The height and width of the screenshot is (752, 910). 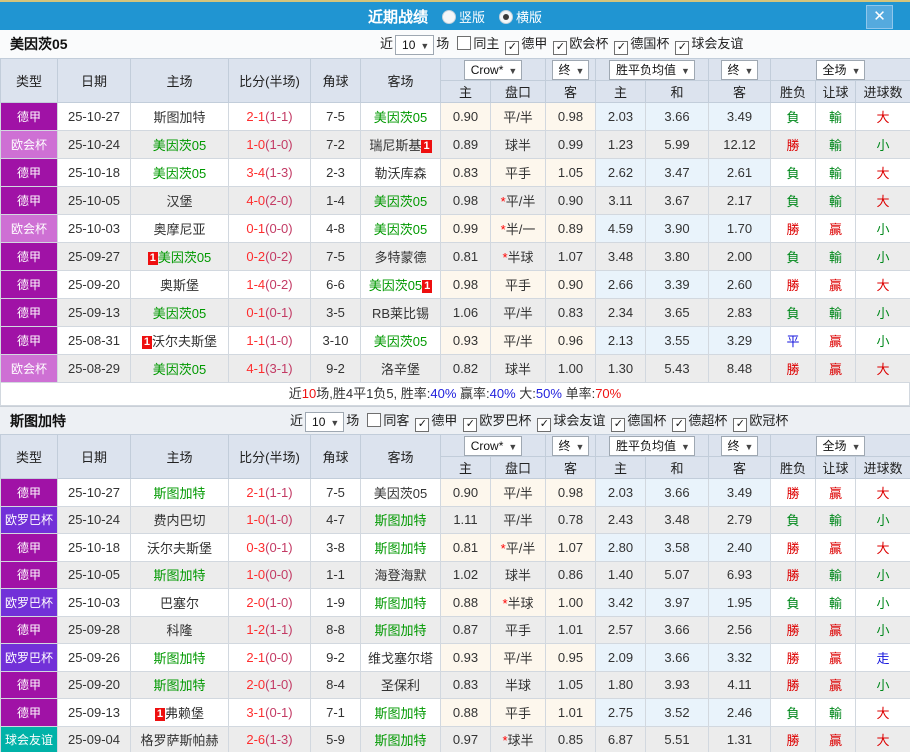 What do you see at coordinates (335, 629) in the screenshot?
I see `corners-cell: 8-8` at bounding box center [335, 629].